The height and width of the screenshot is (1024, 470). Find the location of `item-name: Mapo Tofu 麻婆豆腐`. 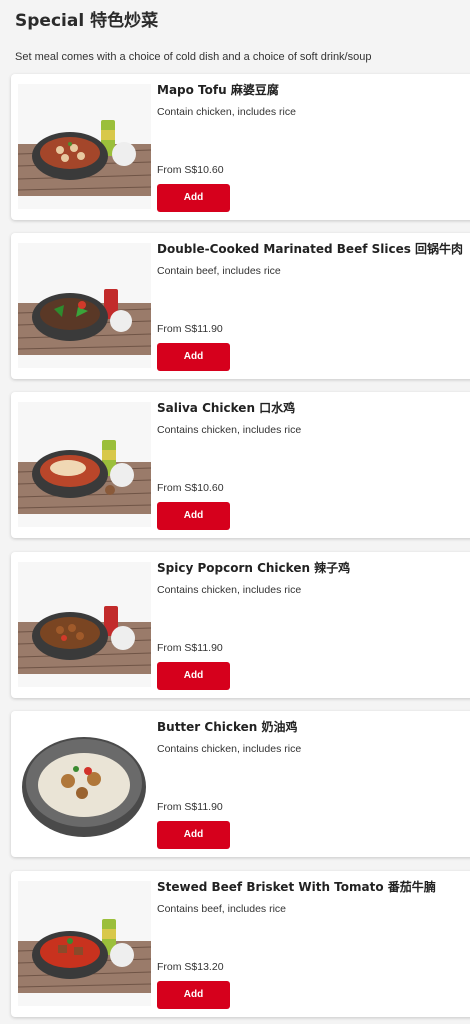

item-name: Mapo Tofu 麻婆豆腐 is located at coordinates (218, 90).